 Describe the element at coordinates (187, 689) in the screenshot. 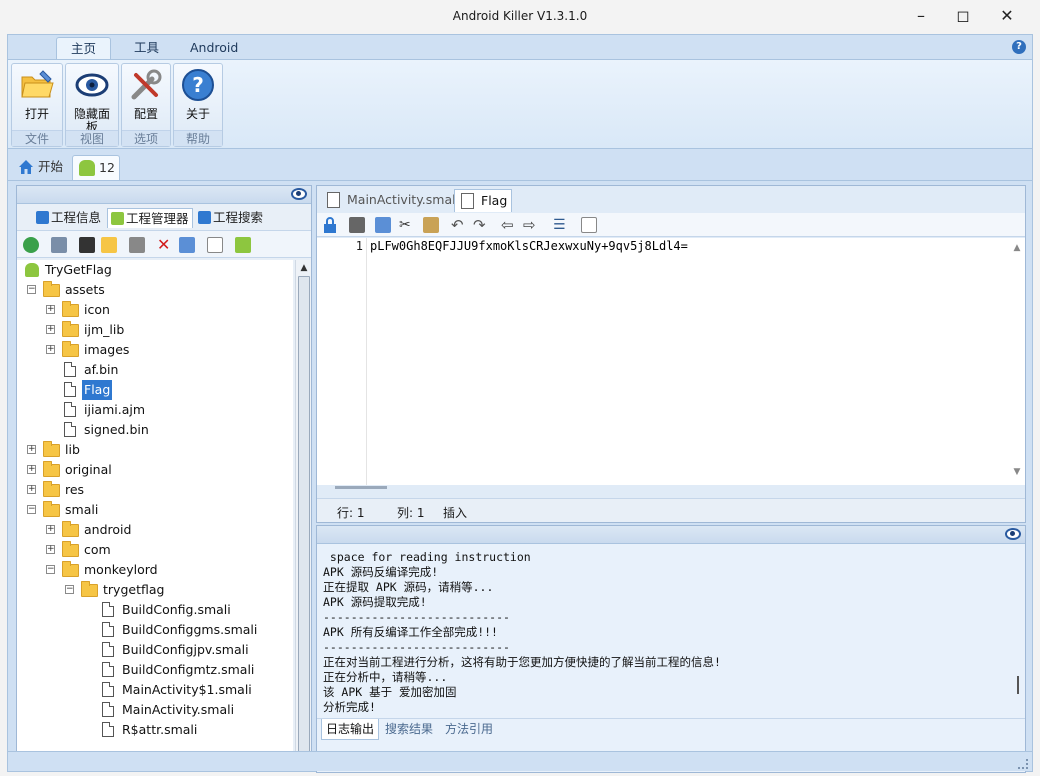

I see `tree-node-label: MainActivity$1.smali` at that location.